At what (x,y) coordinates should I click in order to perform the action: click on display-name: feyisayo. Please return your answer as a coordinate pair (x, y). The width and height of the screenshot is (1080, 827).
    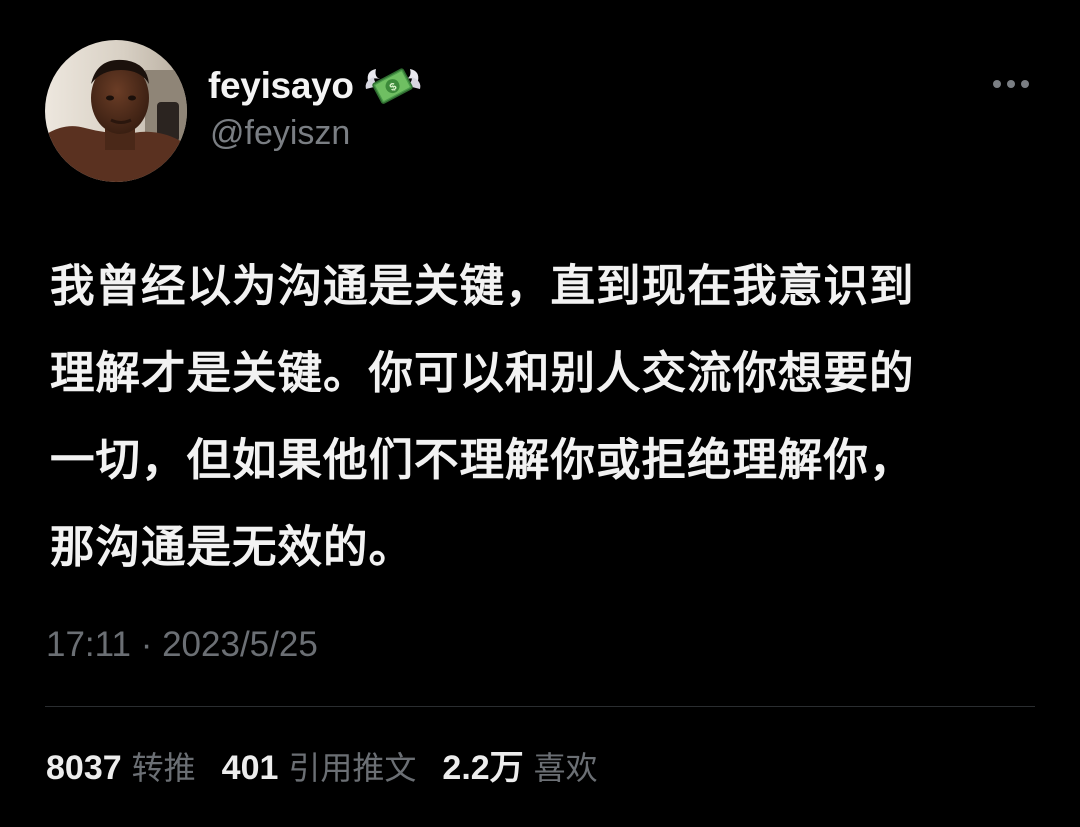
    Looking at the image, I should click on (281, 86).